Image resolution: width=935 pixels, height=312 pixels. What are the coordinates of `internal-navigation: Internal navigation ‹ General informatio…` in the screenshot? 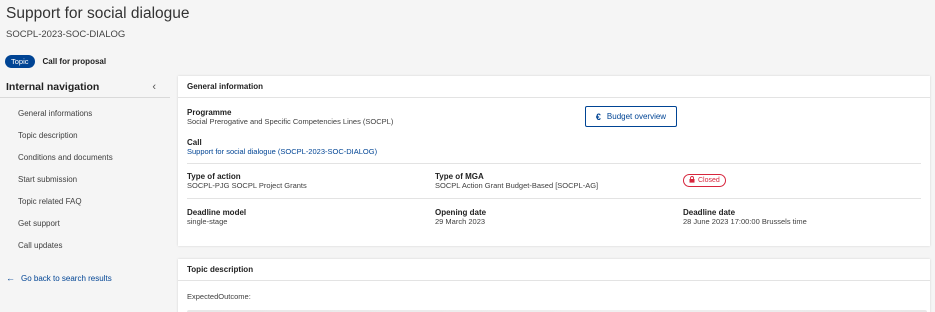 It's located at (85, 179).